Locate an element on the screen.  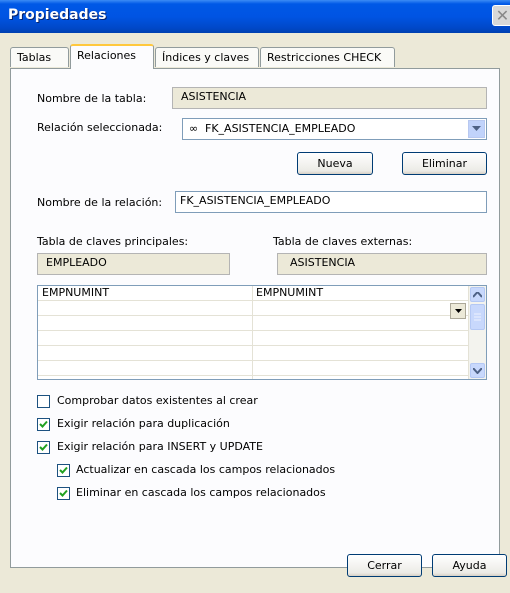
close-dialog-label: Cerrar is located at coordinates (384, 565).